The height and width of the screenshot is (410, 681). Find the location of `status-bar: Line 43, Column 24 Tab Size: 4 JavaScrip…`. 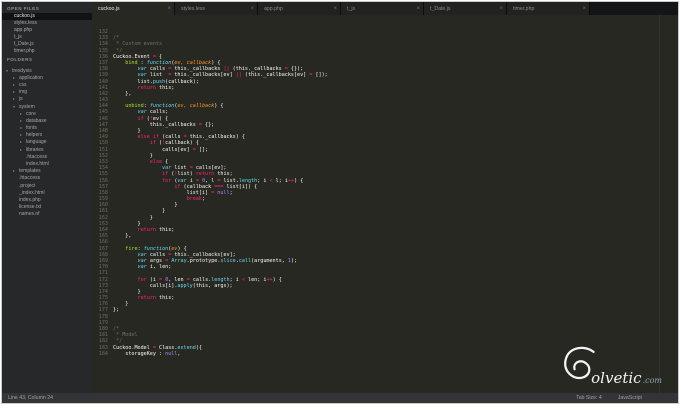

status-bar: Line 43, Column 24 Tab Size: 4 JavaScrip… is located at coordinates (340, 398).